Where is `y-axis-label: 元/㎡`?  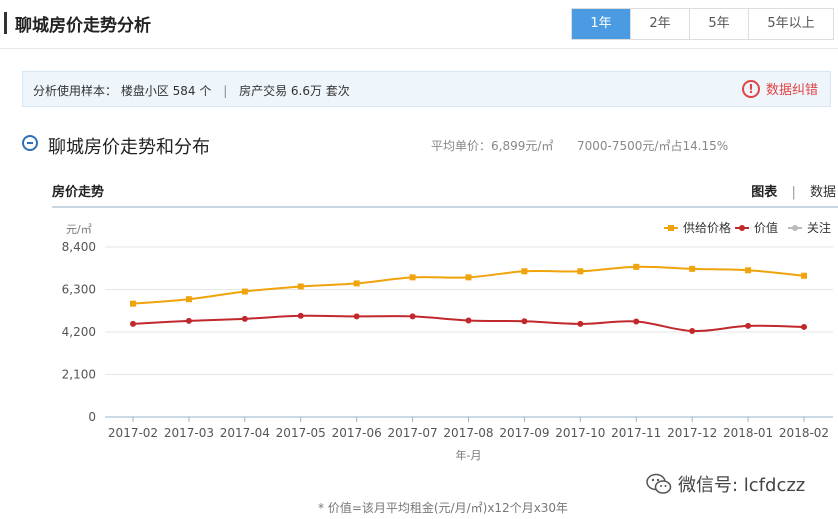
y-axis-label: 元/㎡ is located at coordinates (79, 229).